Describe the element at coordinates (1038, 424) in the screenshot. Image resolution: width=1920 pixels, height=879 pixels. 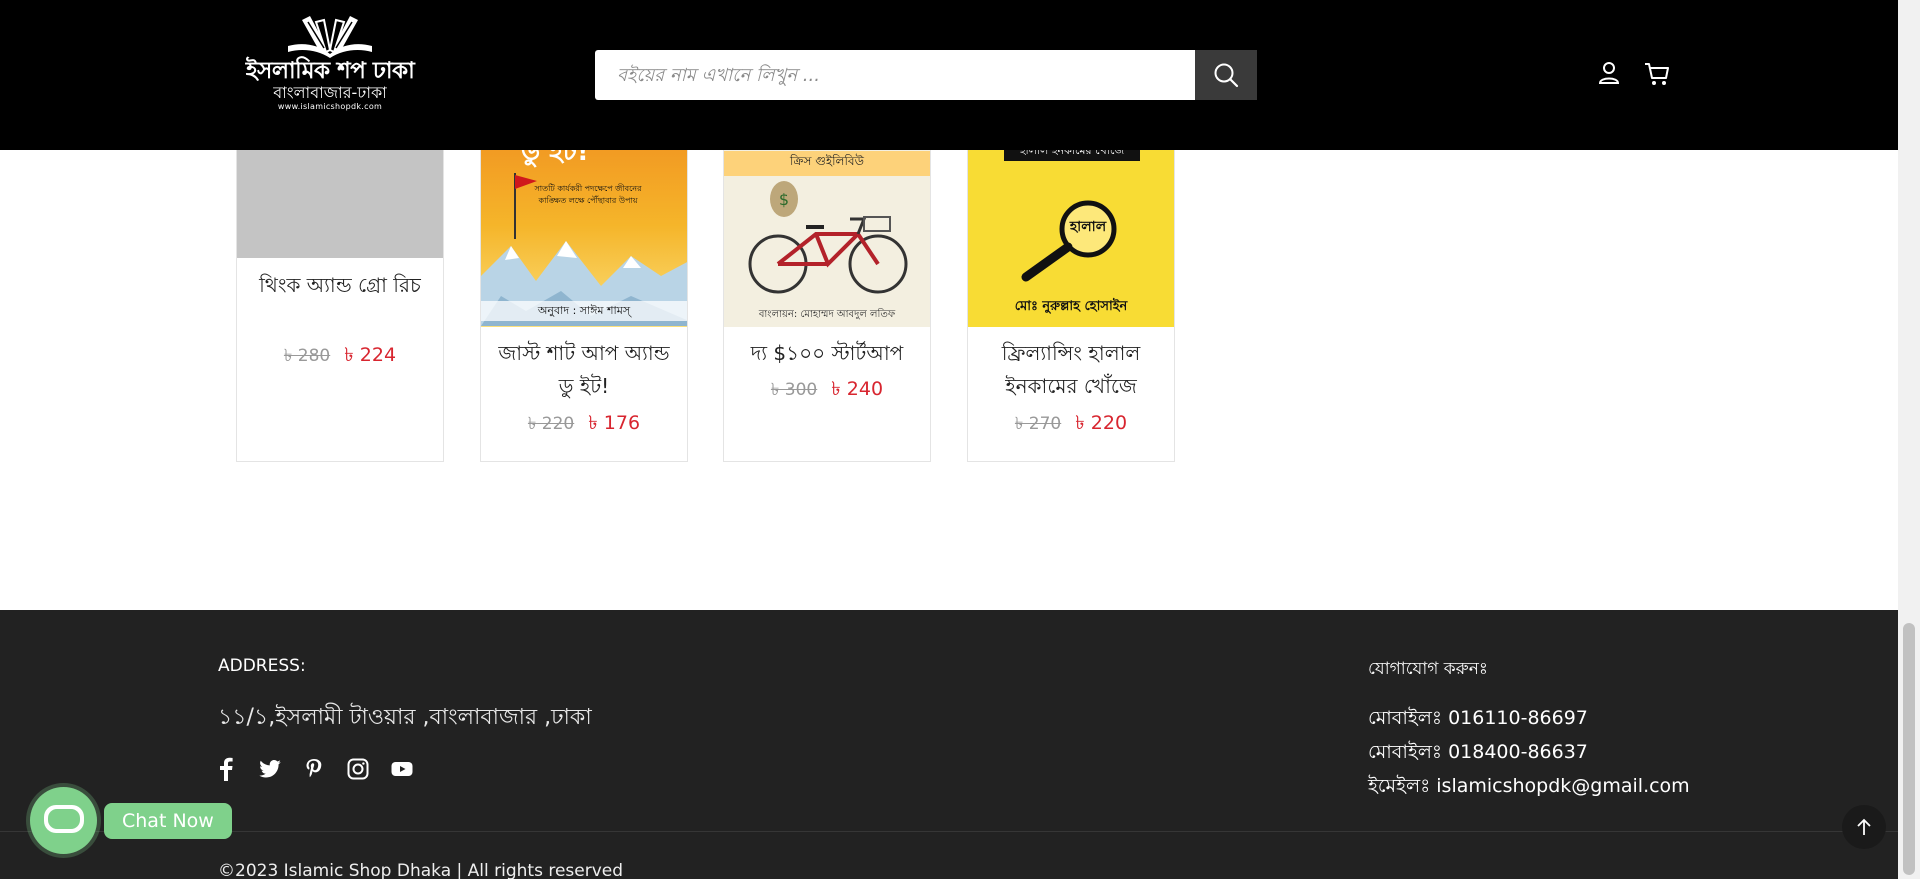
I see `old-price: ৳ 270` at that location.